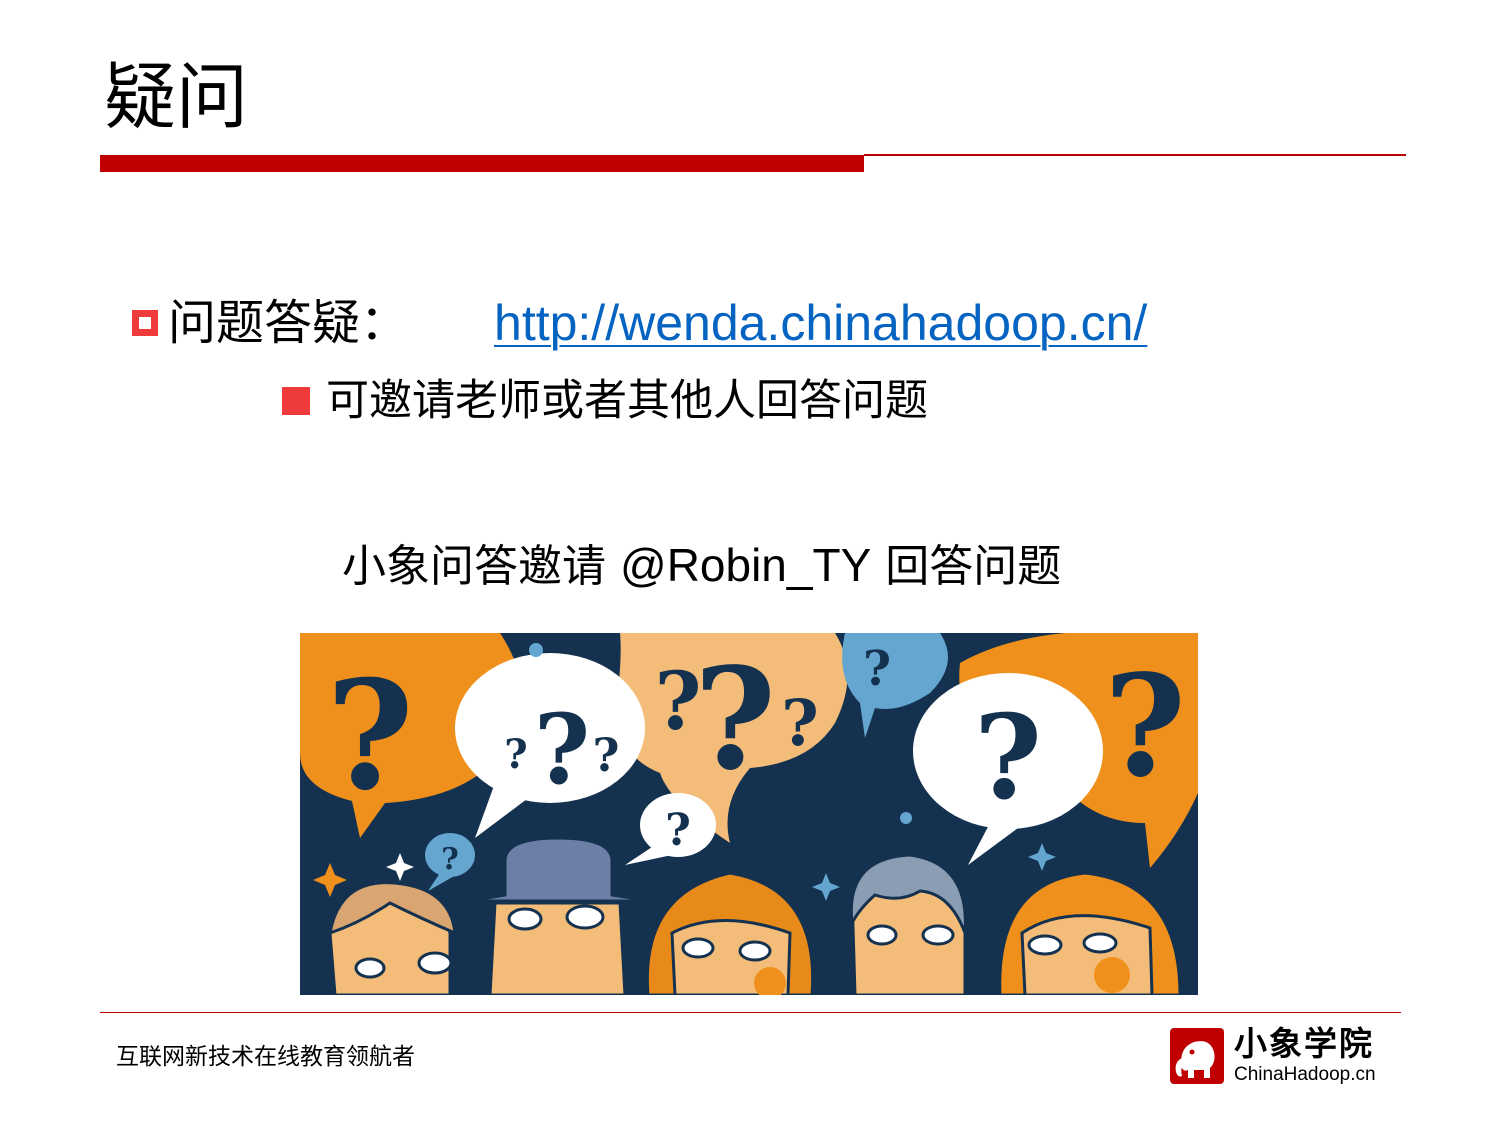 This screenshot has height=1125, width=1500. Describe the element at coordinates (746, 565) in the screenshot. I see `invite-user-mention: @Robin_TY` at that location.